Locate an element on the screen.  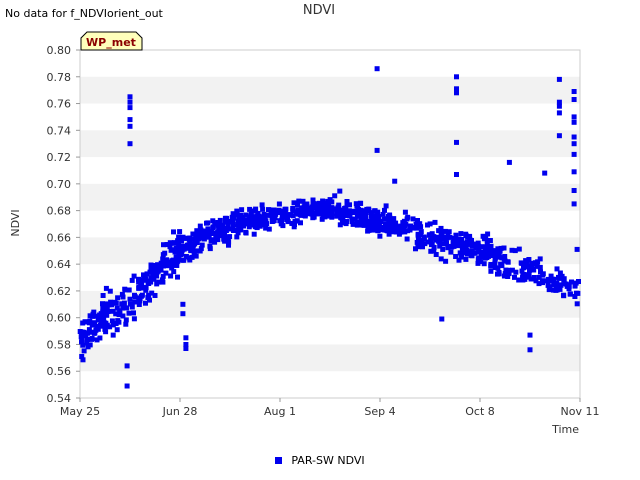
x-tick-label: Oct 8 is located at coordinates (480, 411).